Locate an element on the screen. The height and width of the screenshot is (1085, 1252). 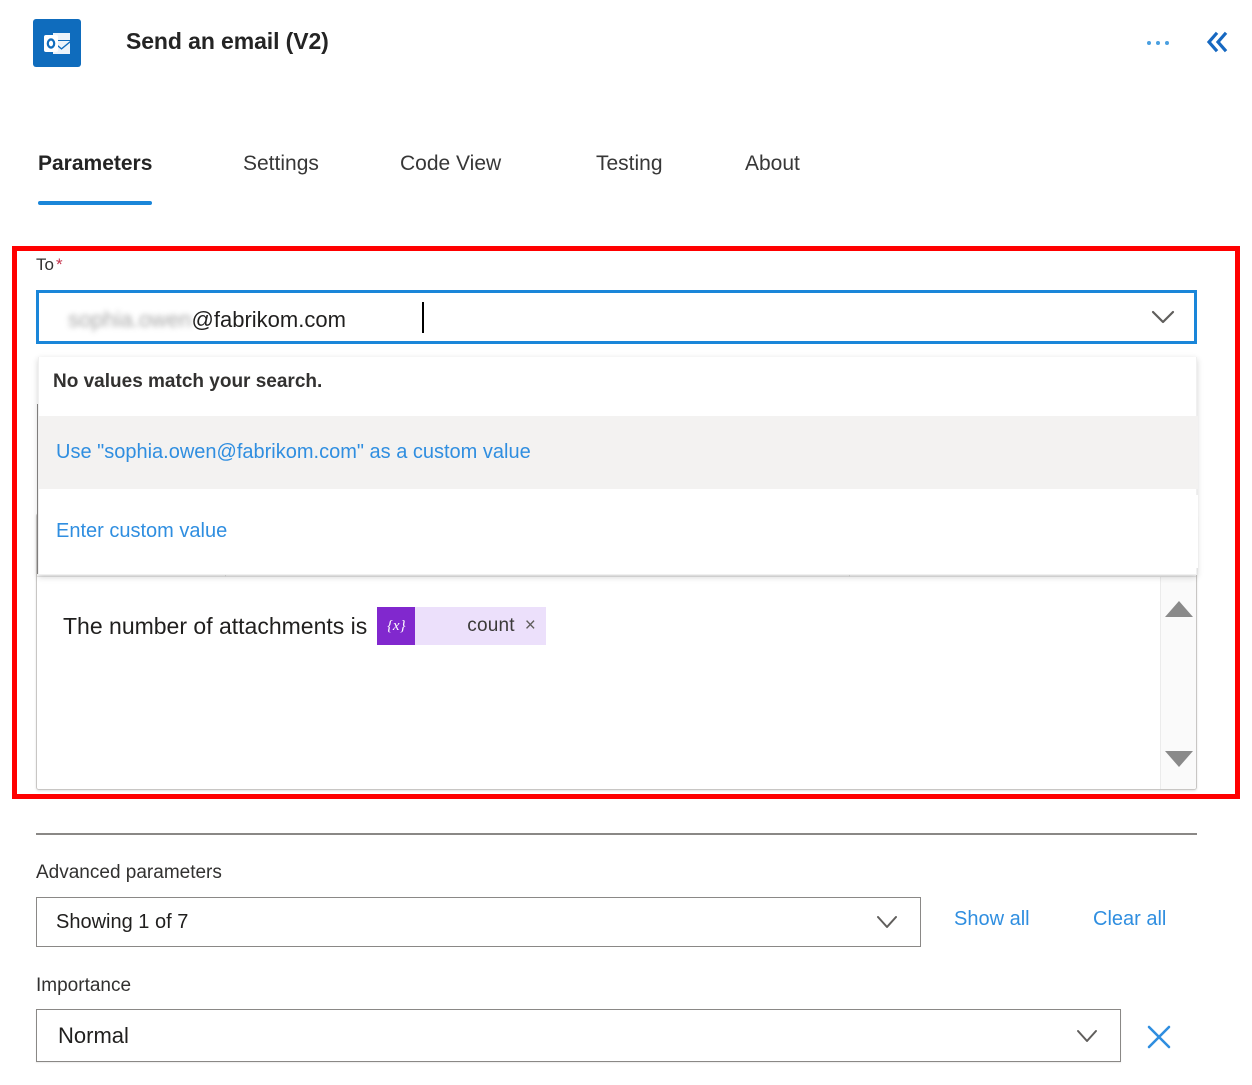
tab-about: About is located at coordinates (772, 173).